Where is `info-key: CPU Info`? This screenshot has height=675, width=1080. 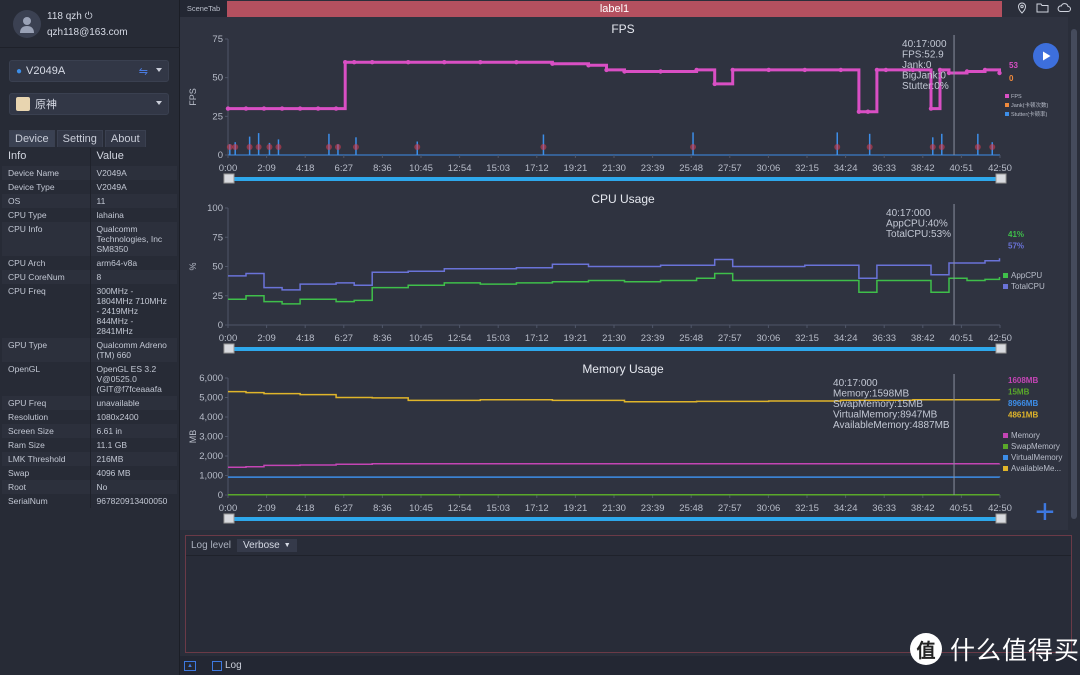 info-key: CPU Info is located at coordinates (46, 239).